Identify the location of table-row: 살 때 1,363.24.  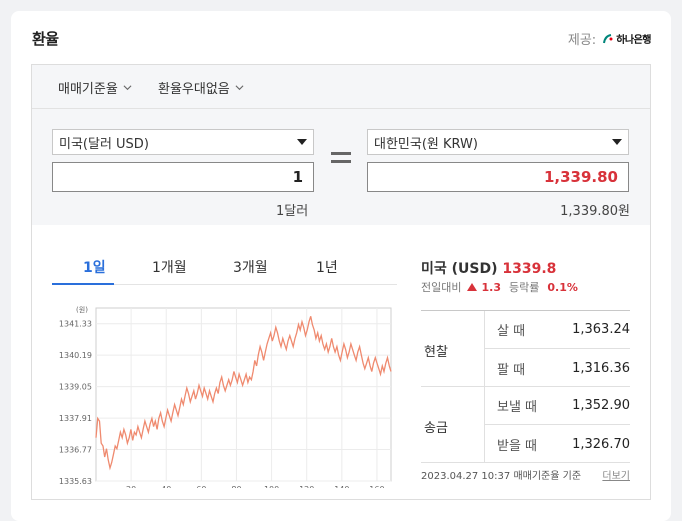
(557, 330).